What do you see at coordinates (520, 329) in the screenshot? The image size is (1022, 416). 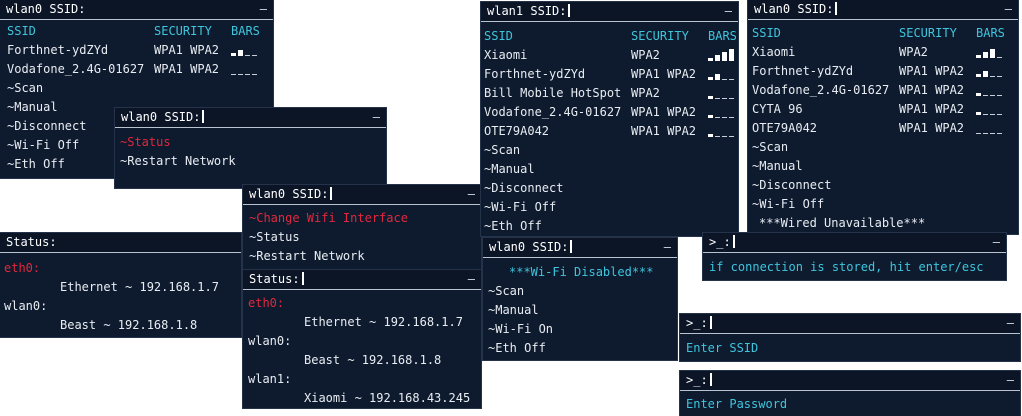 I see `menu-item-wifi-on: ~Wi-Fi On` at bounding box center [520, 329].